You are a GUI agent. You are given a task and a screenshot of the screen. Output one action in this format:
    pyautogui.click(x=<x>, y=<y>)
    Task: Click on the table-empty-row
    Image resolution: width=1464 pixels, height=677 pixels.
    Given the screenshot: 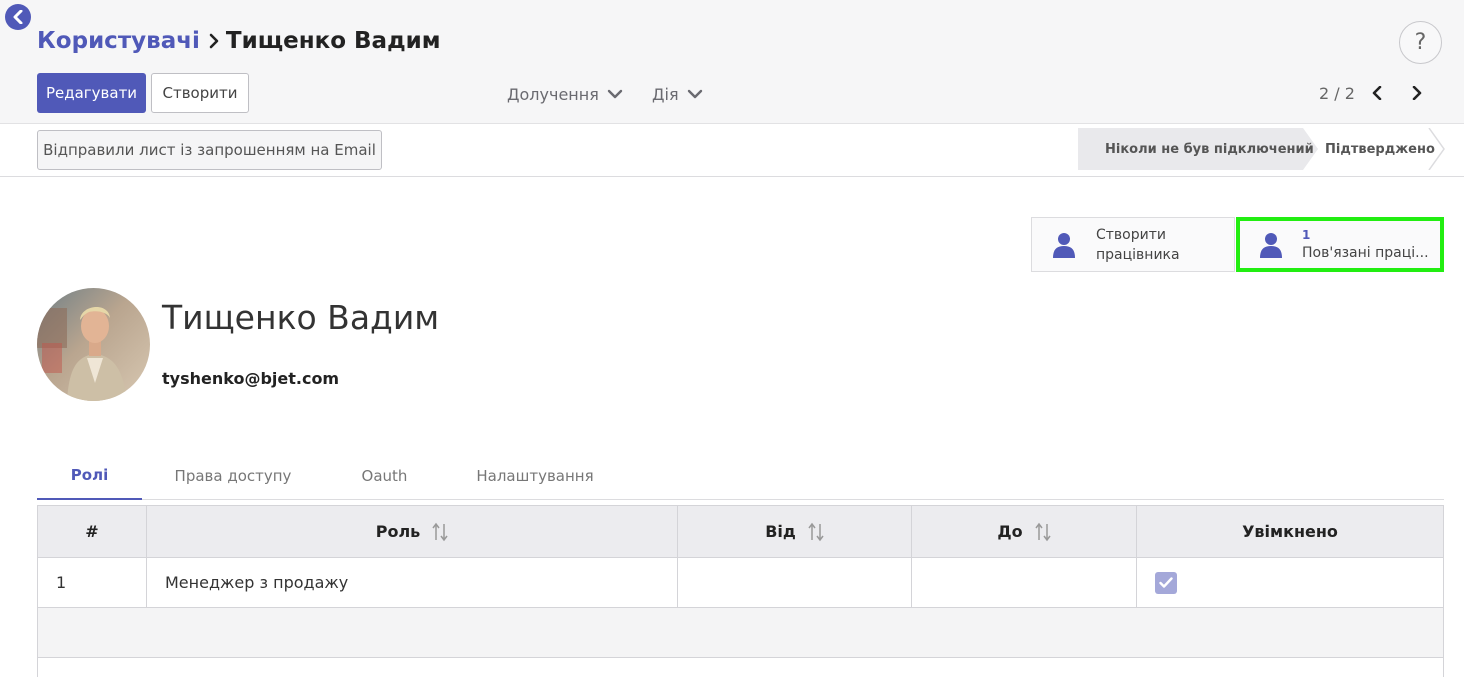 What is the action you would take?
    pyautogui.click(x=740, y=633)
    